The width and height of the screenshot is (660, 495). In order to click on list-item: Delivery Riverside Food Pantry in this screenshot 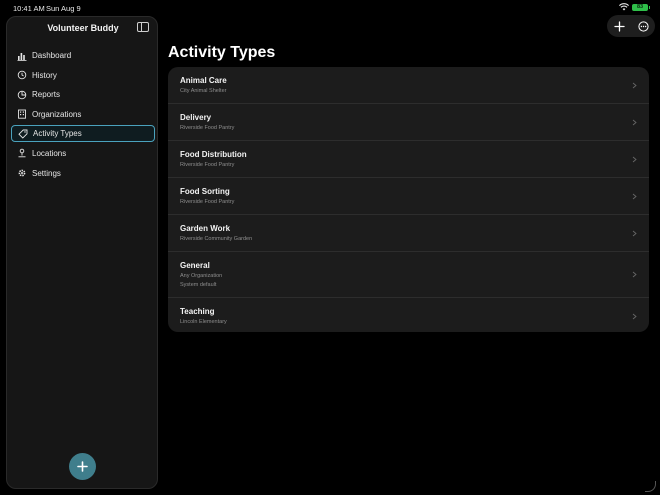, I will do `click(408, 122)`.